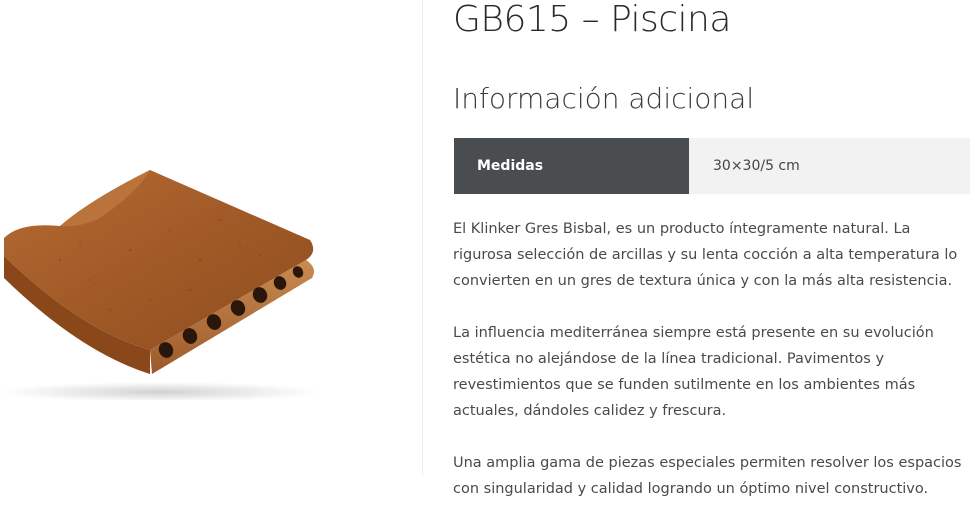 This screenshot has width=975, height=528. I want to click on attributes-table: Medidas 30×30/5 cm, so click(712, 166).